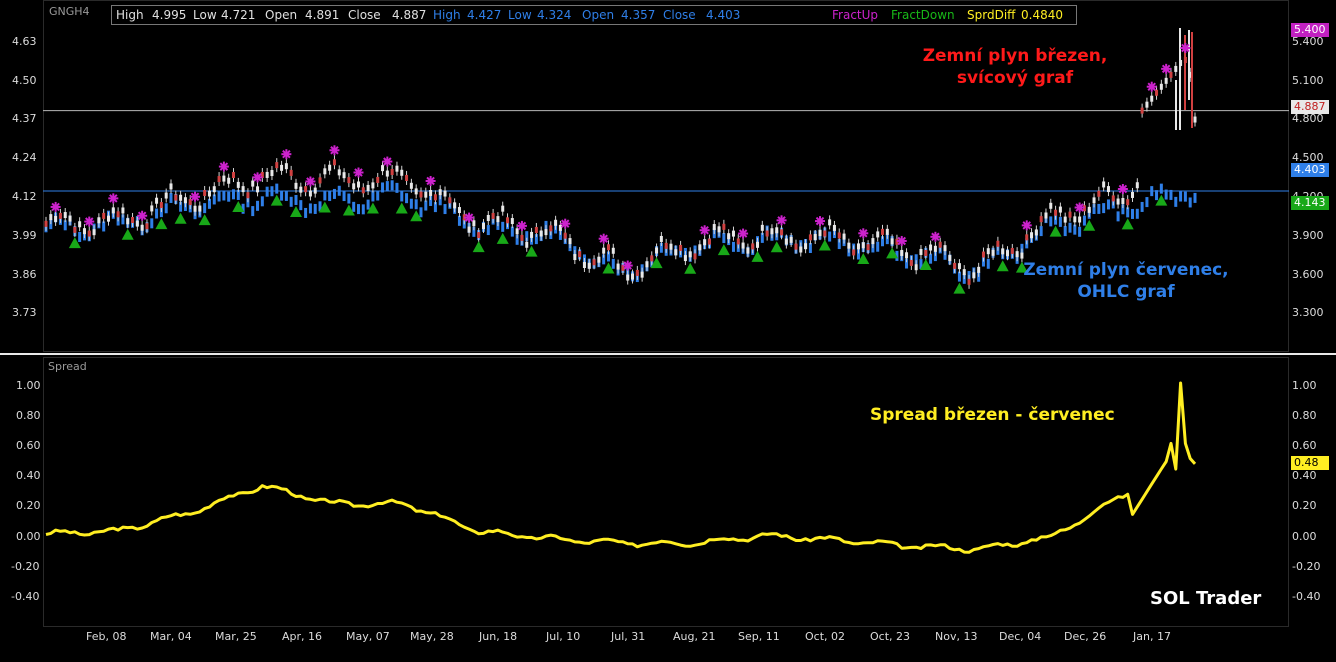 Image resolution: width=1336 pixels, height=662 pixels. I want to click on date-tick: Oct, 02, so click(825, 636).